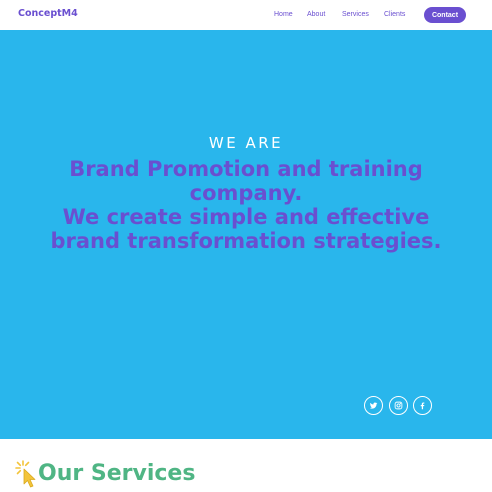 The width and height of the screenshot is (492, 492). What do you see at coordinates (355, 14) in the screenshot?
I see `nav-link-services: Services` at bounding box center [355, 14].